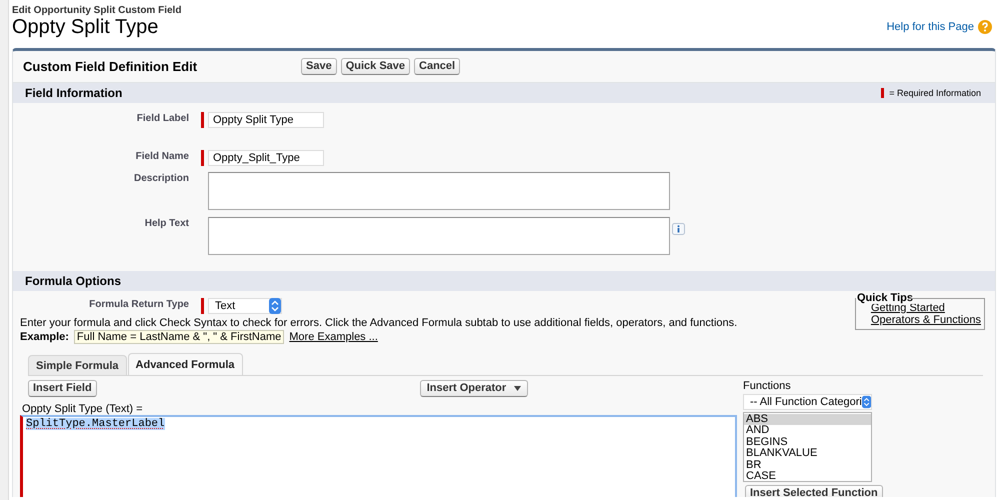  What do you see at coordinates (885, 298) in the screenshot?
I see `quick-tips-title: Quick Tips` at bounding box center [885, 298].